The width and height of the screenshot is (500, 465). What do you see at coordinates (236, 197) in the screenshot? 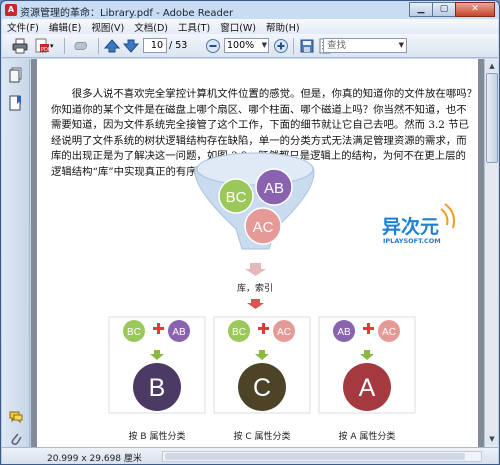
I see `funnel-label-bc: BC` at bounding box center [236, 197].